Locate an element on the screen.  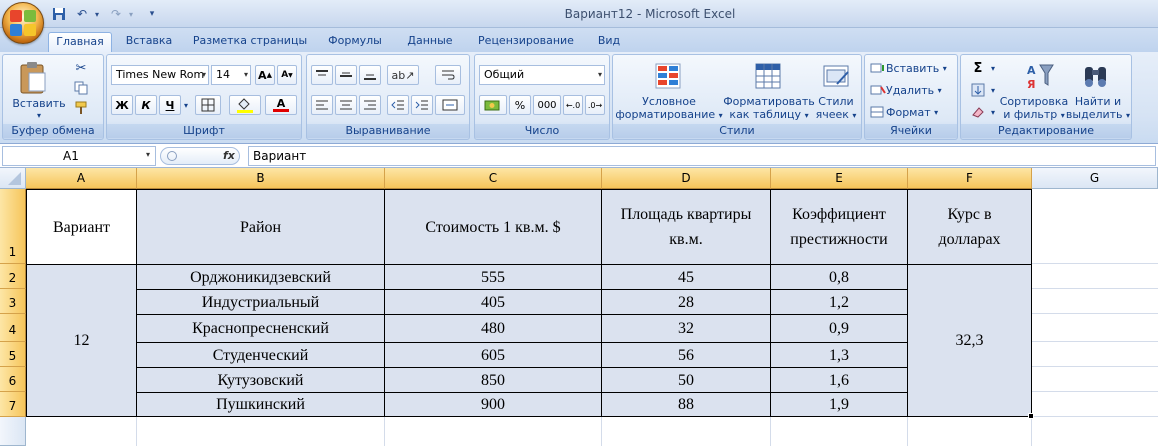
find-select-dropdown-icon: ▾ is located at coordinates (1128, 115).